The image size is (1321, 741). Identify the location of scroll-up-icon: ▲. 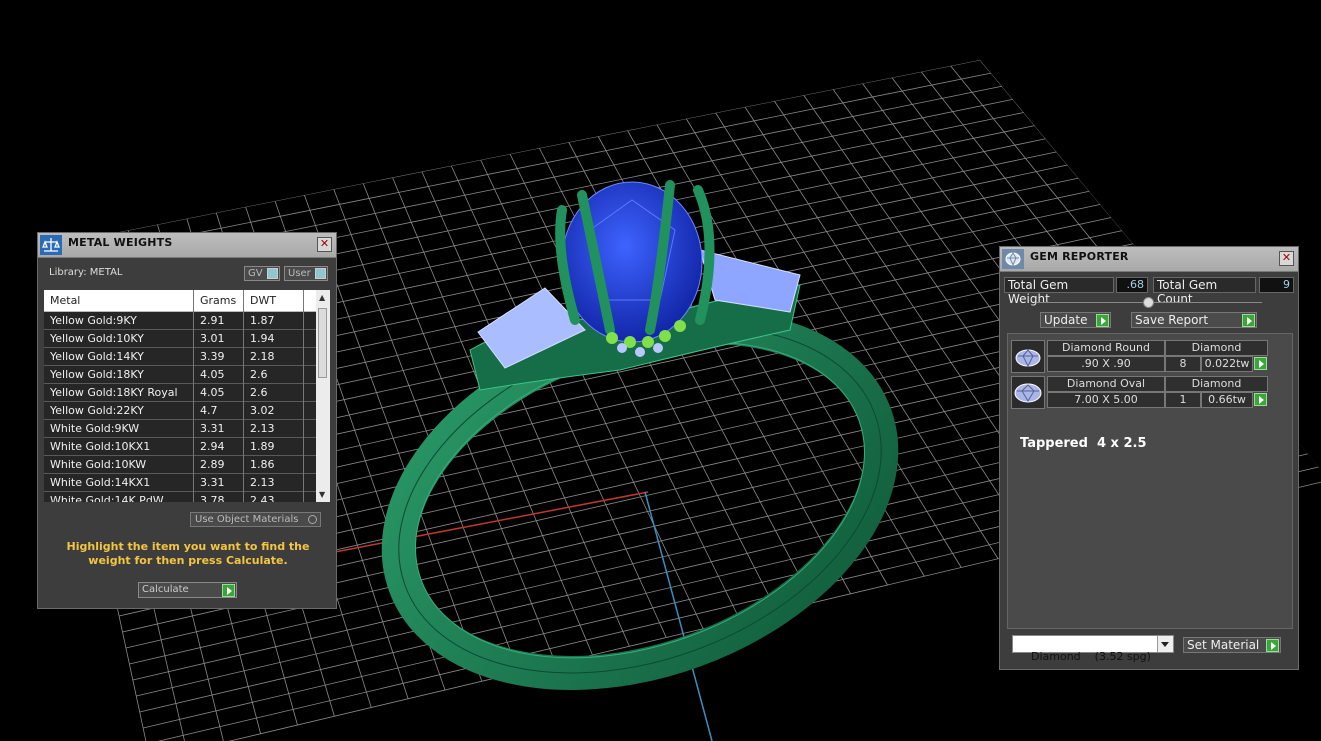
(322, 297).